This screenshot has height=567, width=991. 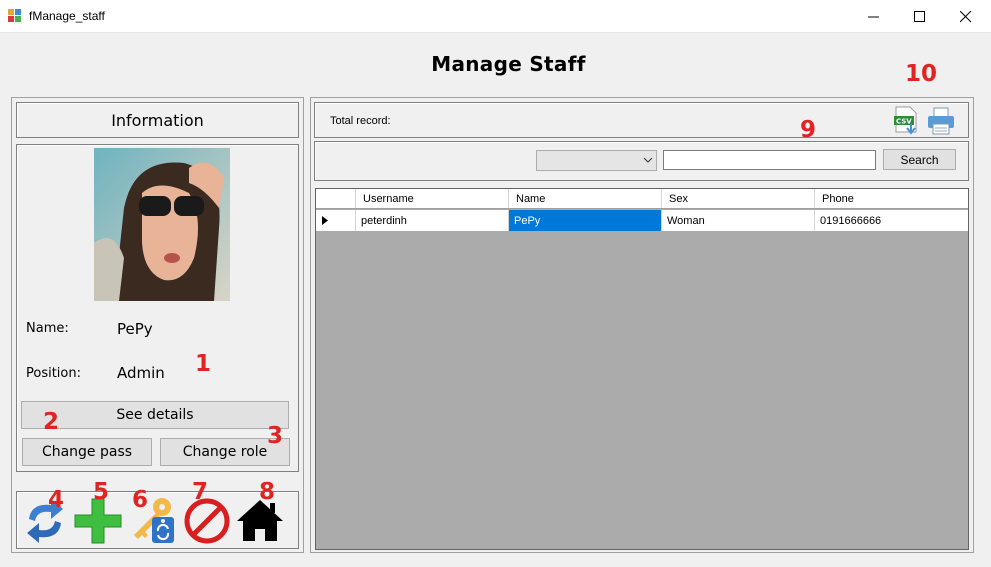 I want to click on minimize-icon, so click(x=873, y=16).